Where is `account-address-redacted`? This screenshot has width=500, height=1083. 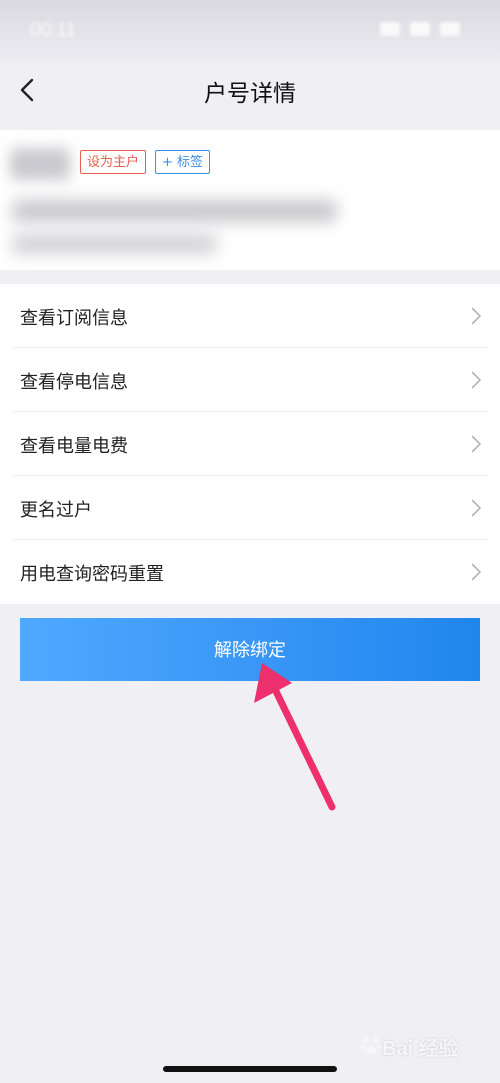 account-address-redacted is located at coordinates (174, 211).